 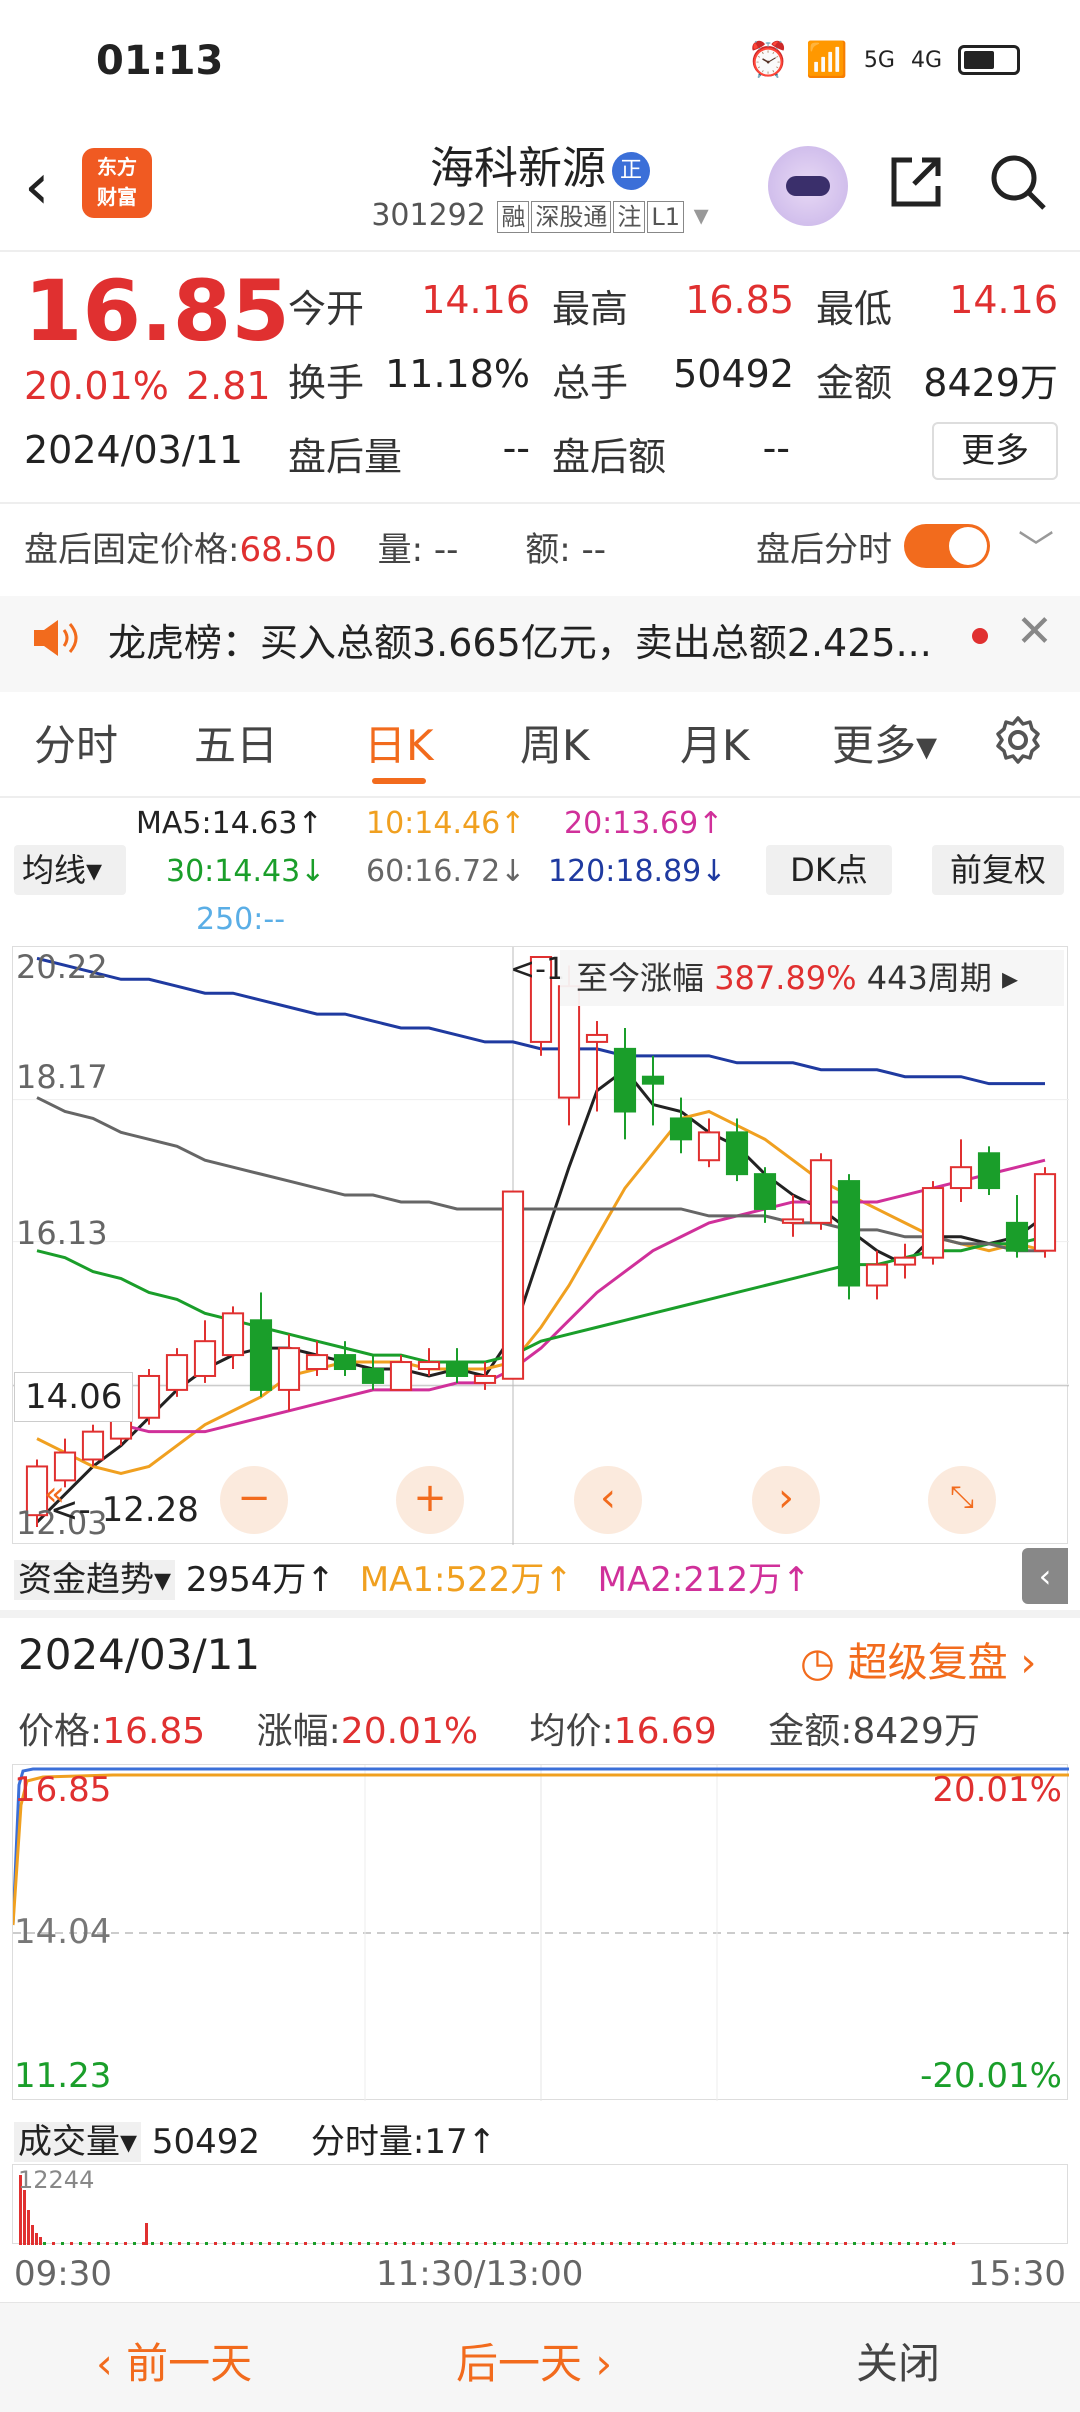 I want to click on zoom-out-button: −, so click(x=254, y=1500).